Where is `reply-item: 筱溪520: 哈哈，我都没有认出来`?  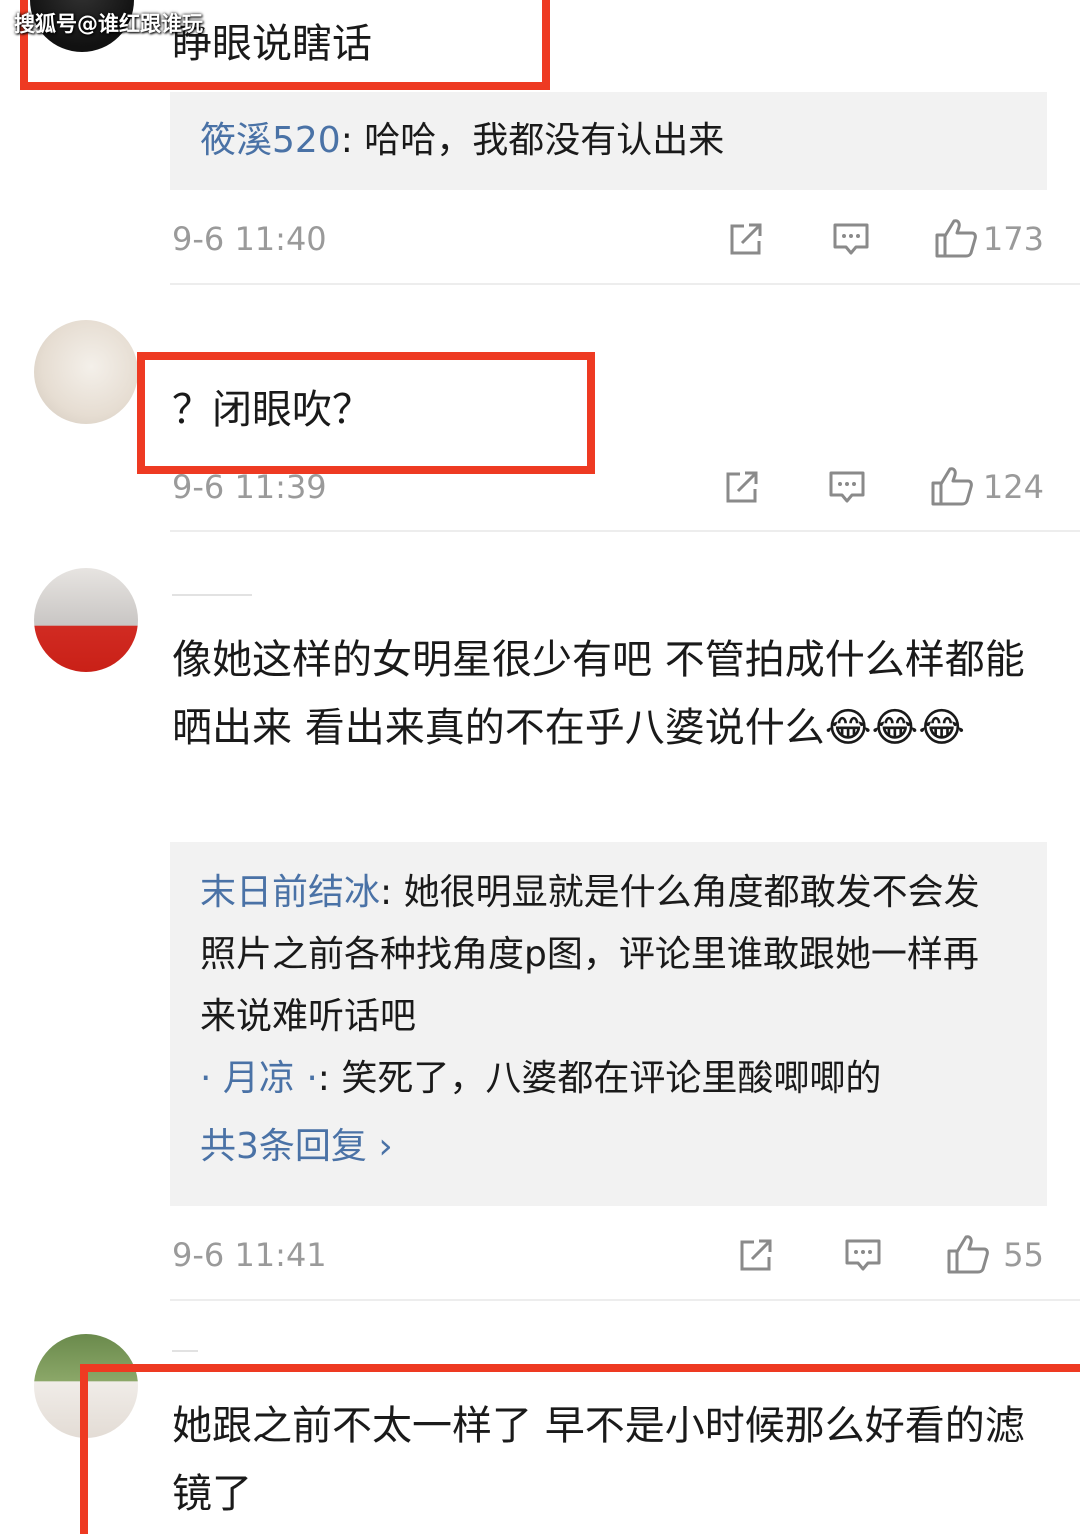 reply-item: 筱溪520: 哈哈，我都没有认出来 is located at coordinates (623, 141).